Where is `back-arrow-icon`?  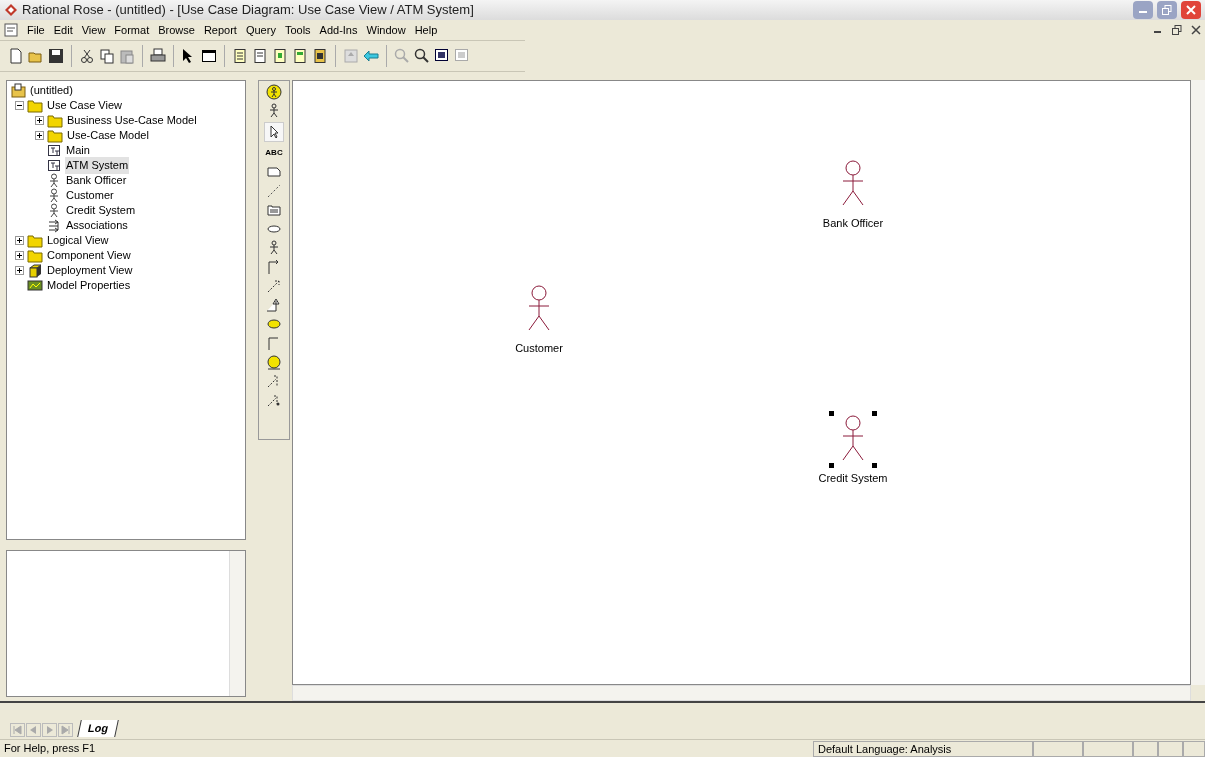
back-arrow-icon is located at coordinates (371, 56).